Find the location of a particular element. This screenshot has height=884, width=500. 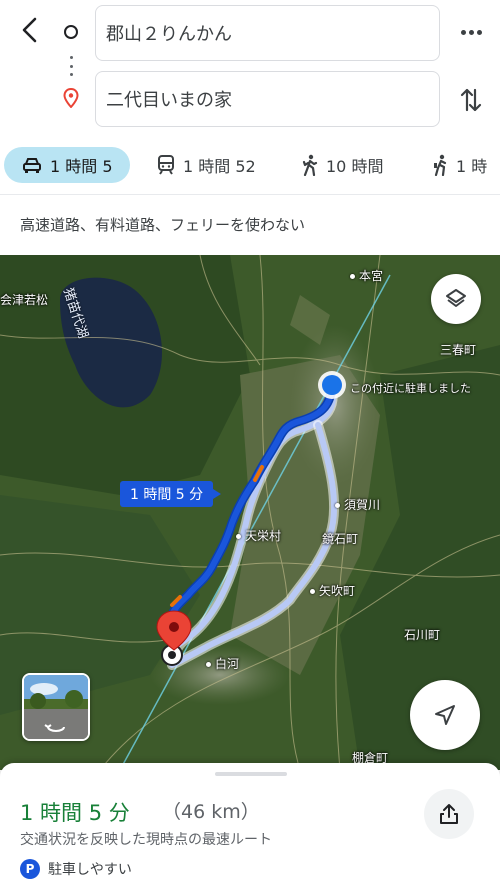

walk-icon is located at coordinates (310, 165).